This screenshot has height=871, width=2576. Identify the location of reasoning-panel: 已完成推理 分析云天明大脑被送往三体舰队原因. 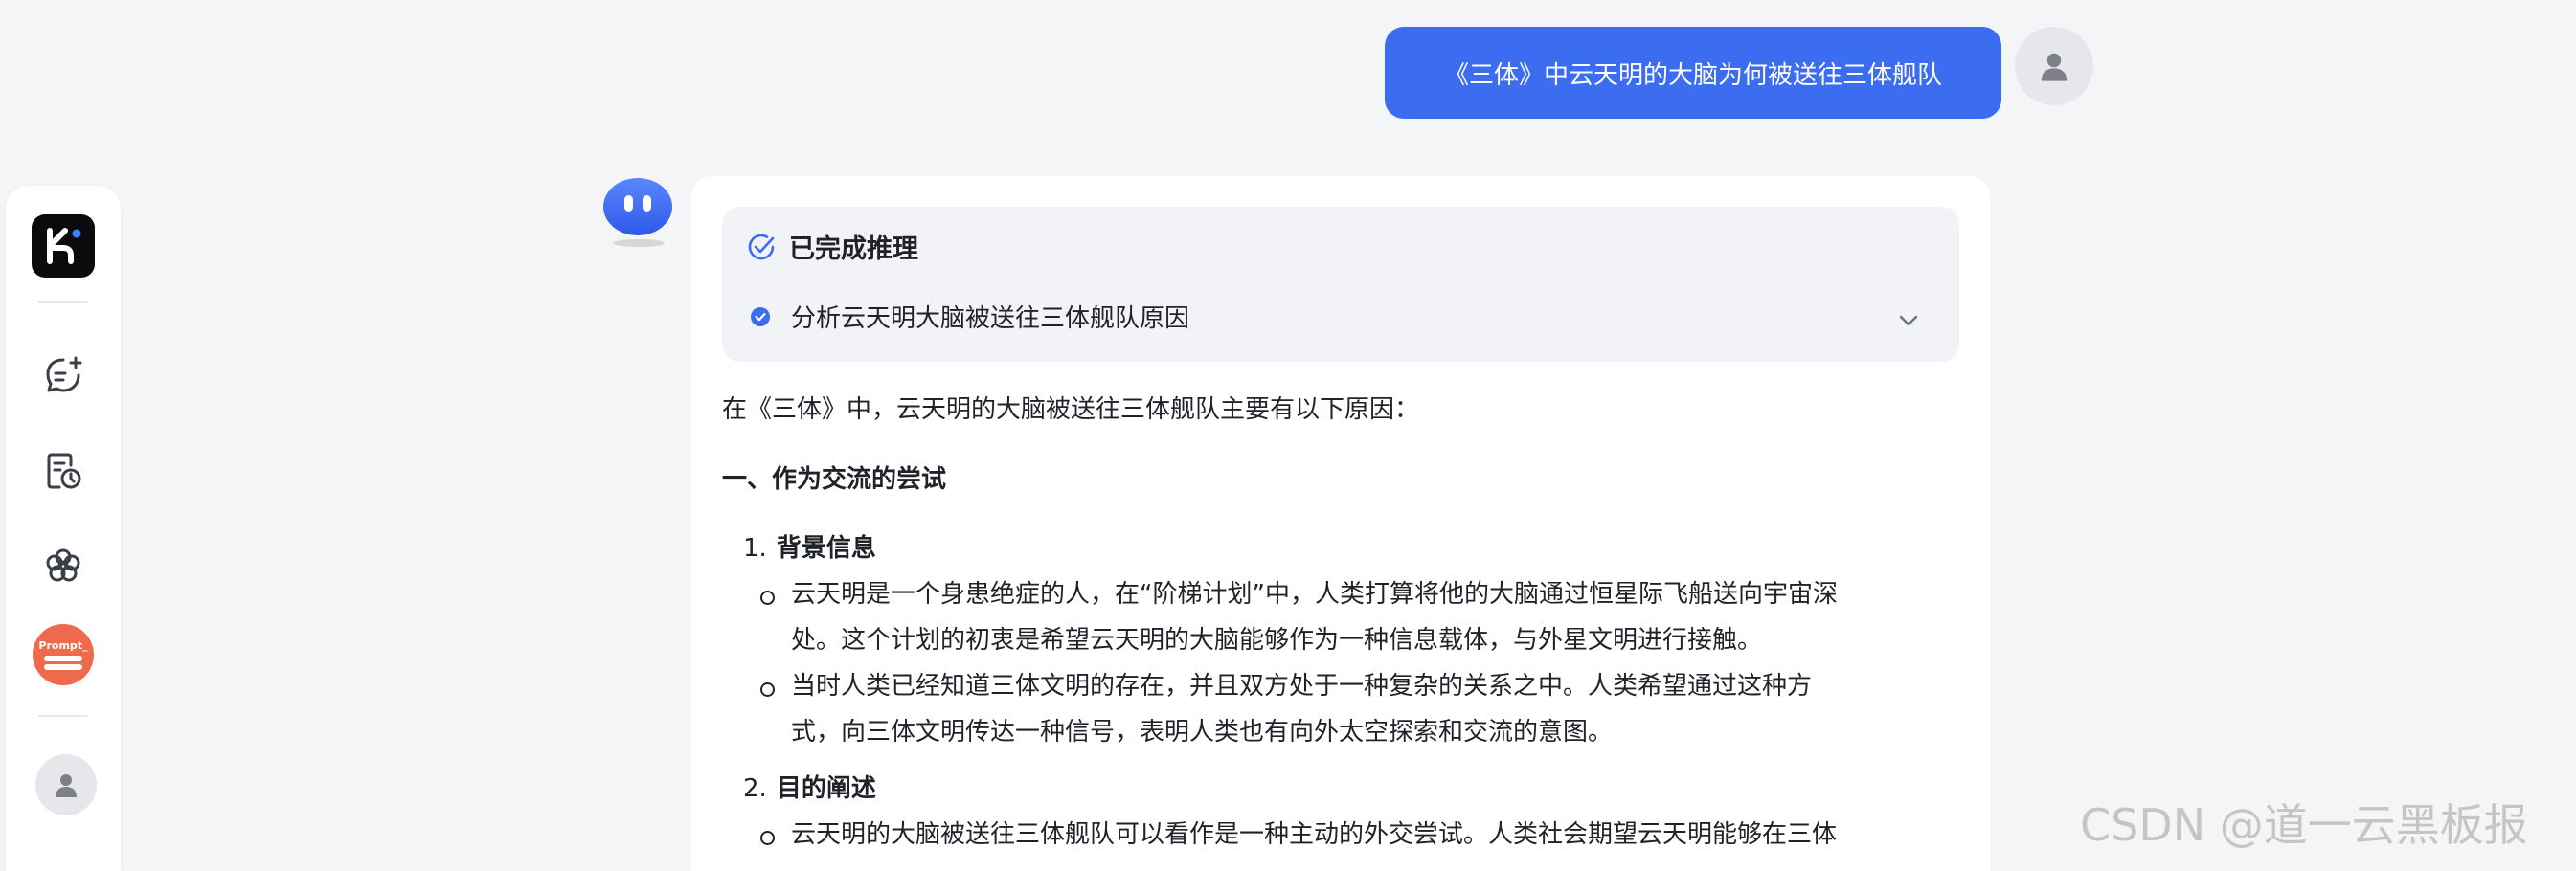
(1340, 284).